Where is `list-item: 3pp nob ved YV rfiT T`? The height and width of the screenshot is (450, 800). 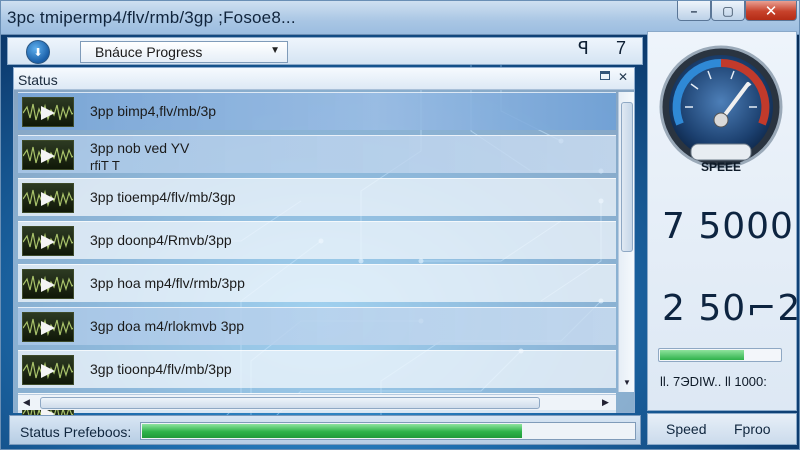
list-item: 3pp nob ved YV rfiT T is located at coordinates (317, 154).